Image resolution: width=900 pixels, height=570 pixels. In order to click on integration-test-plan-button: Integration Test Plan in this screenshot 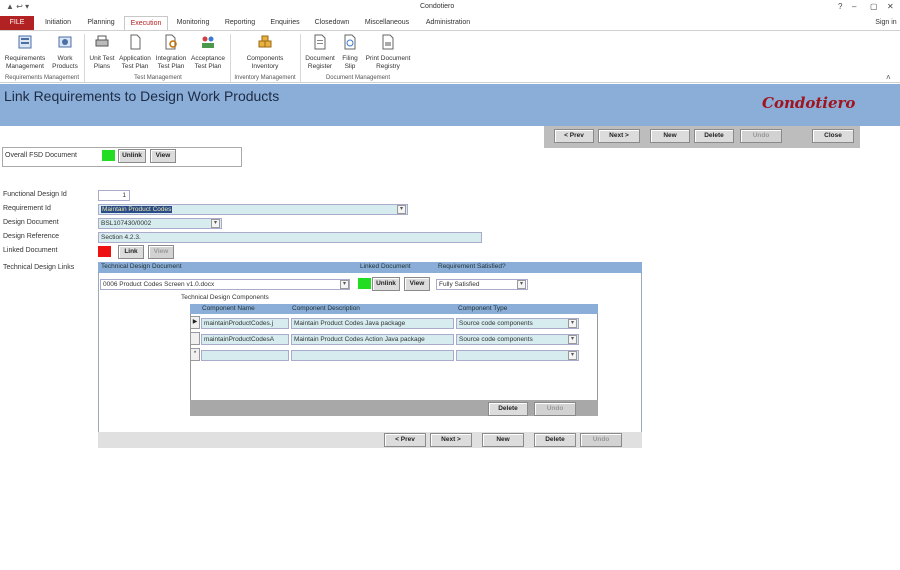, I will do `click(171, 52)`.